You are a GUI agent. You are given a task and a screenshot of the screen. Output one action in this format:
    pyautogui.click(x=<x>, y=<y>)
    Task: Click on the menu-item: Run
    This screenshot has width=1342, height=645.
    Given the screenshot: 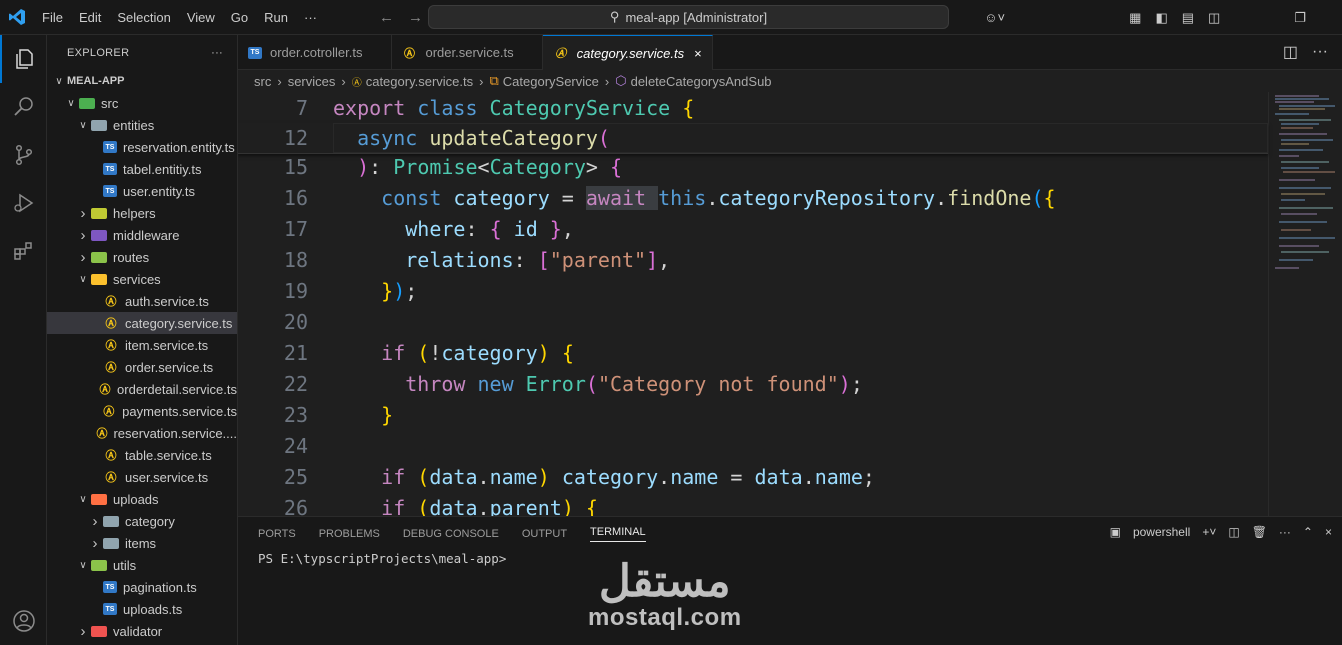 What is the action you would take?
    pyautogui.click(x=276, y=17)
    